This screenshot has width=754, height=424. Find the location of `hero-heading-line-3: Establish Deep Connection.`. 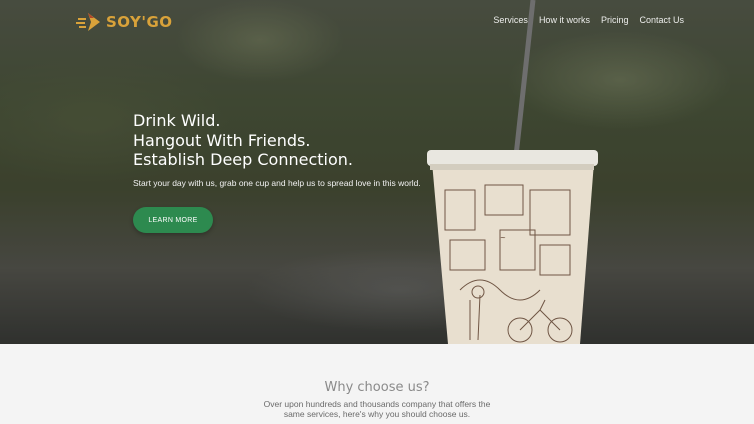

hero-heading-line-3: Establish Deep Connection. is located at coordinates (243, 159).